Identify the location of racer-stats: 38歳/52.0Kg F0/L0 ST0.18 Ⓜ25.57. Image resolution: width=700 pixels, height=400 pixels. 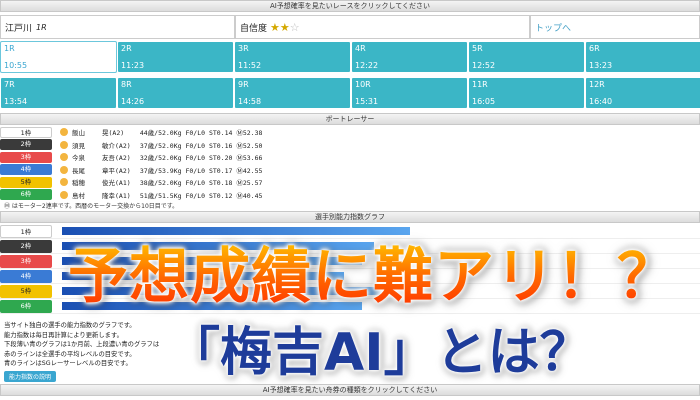
(197, 183).